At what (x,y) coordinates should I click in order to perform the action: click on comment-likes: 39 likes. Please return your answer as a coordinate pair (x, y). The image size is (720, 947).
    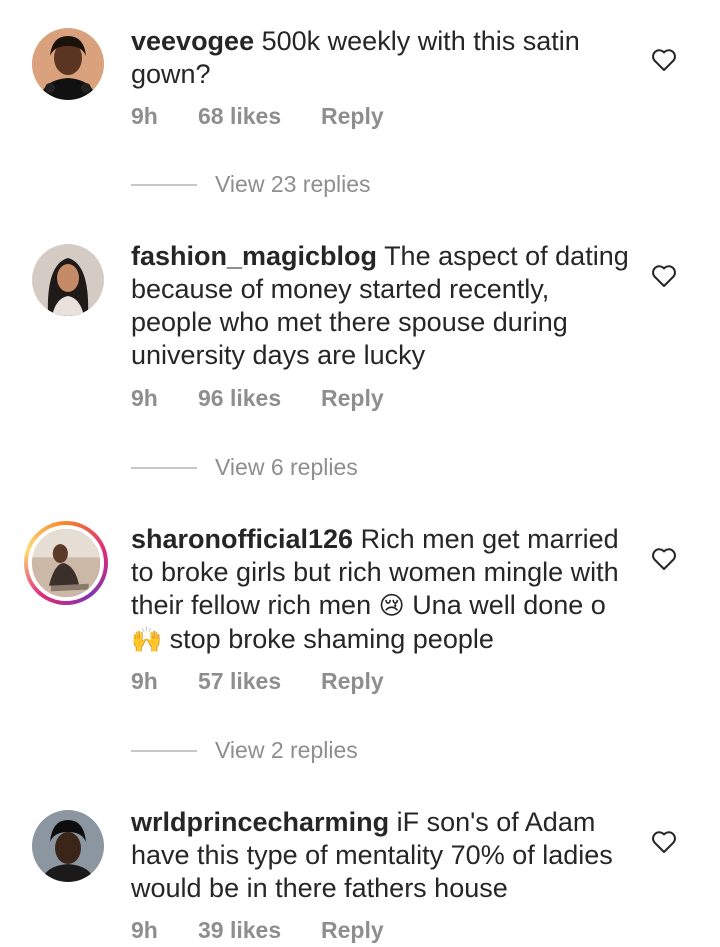
    Looking at the image, I should click on (239, 930).